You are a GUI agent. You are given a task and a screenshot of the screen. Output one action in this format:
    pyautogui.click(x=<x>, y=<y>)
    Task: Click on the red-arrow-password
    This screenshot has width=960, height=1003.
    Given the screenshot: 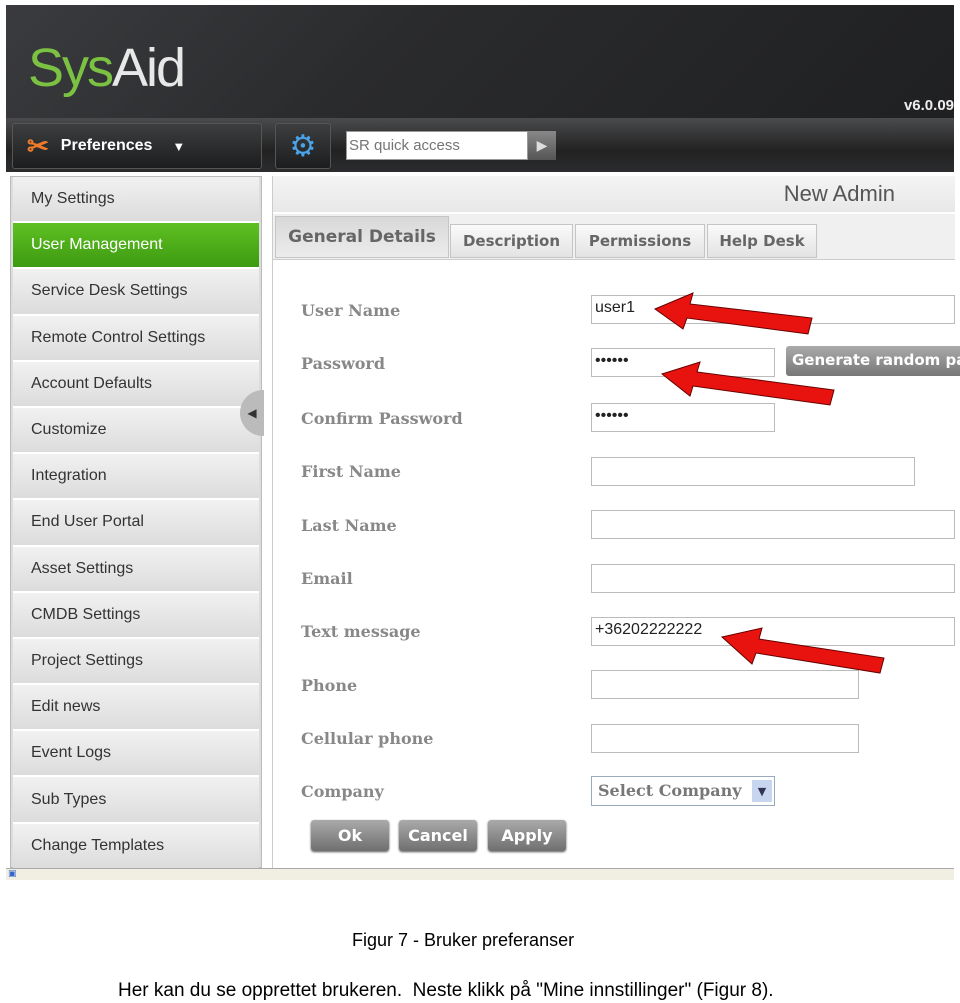 What is the action you would take?
    pyautogui.click(x=747, y=383)
    